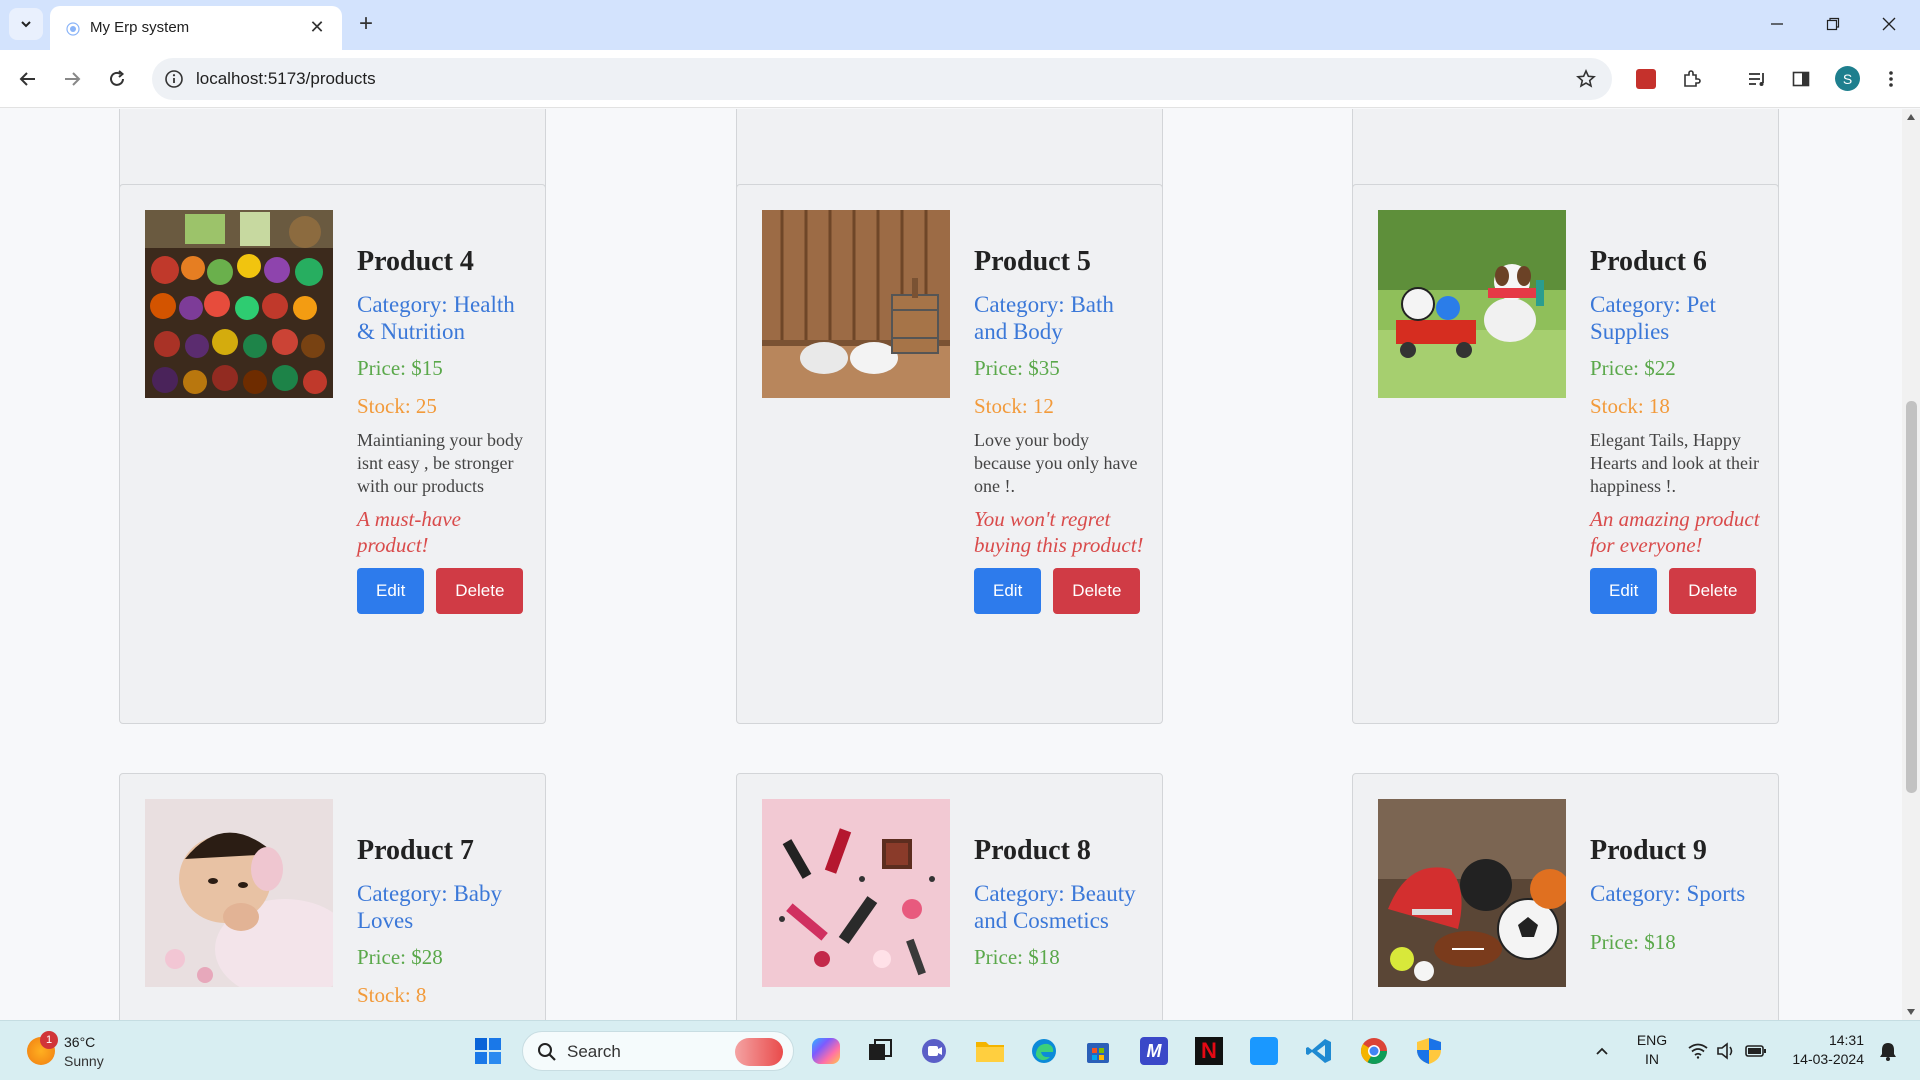  What do you see at coordinates (1828, 1059) in the screenshot?
I see `clock-date: 14-03-2024` at bounding box center [1828, 1059].